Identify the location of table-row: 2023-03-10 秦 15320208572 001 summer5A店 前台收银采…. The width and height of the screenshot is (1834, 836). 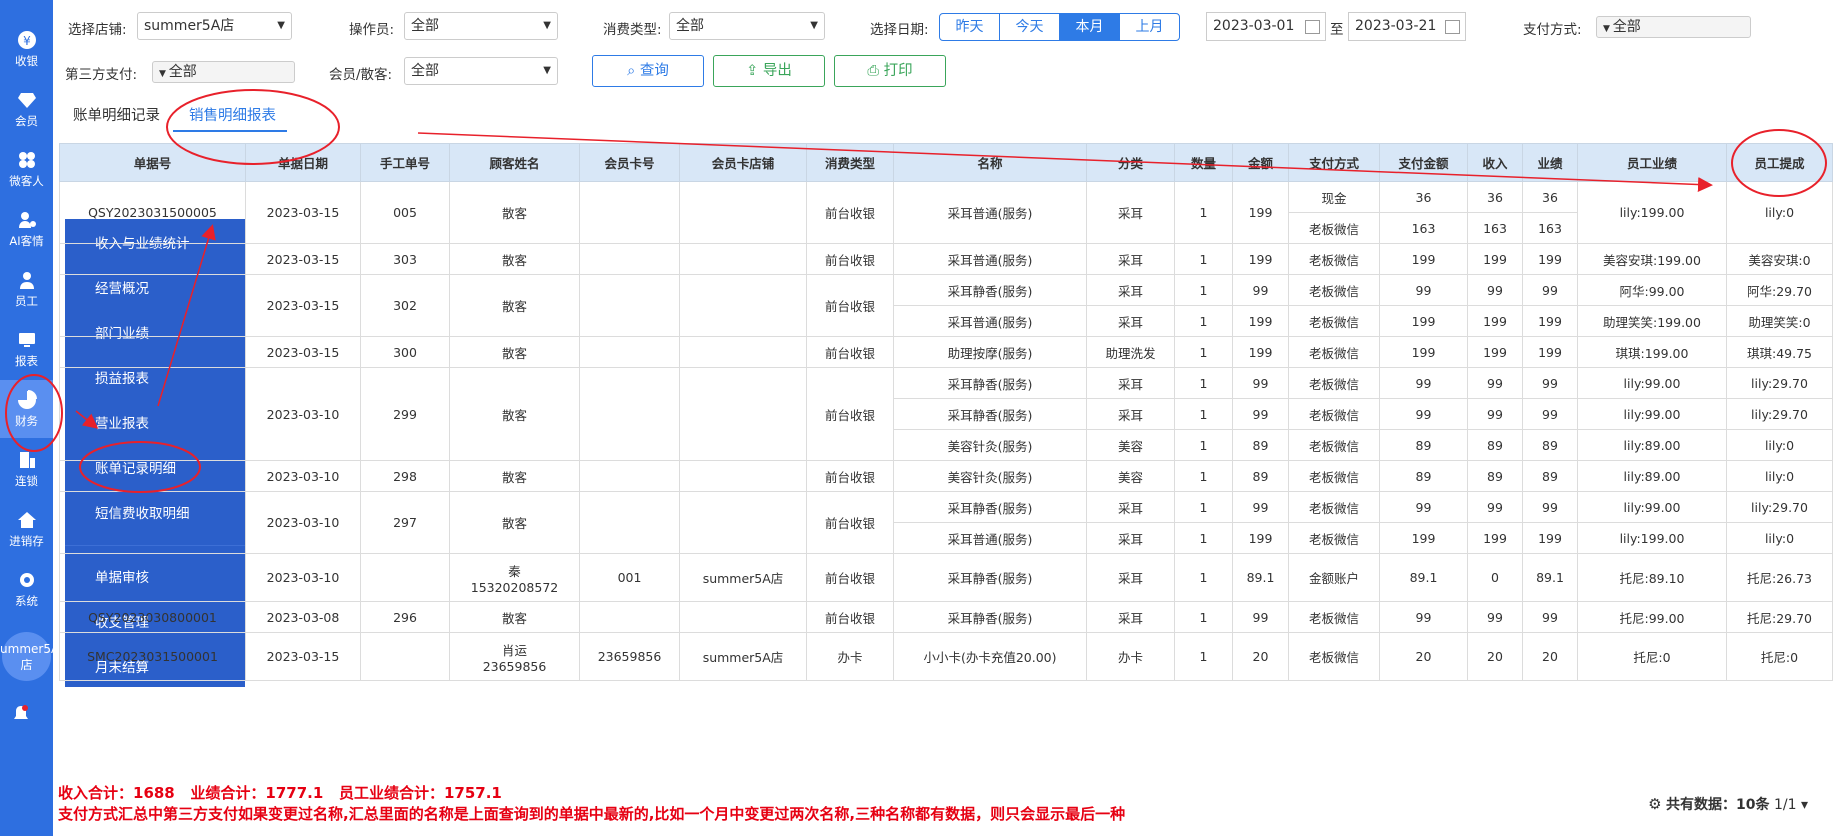
(946, 577).